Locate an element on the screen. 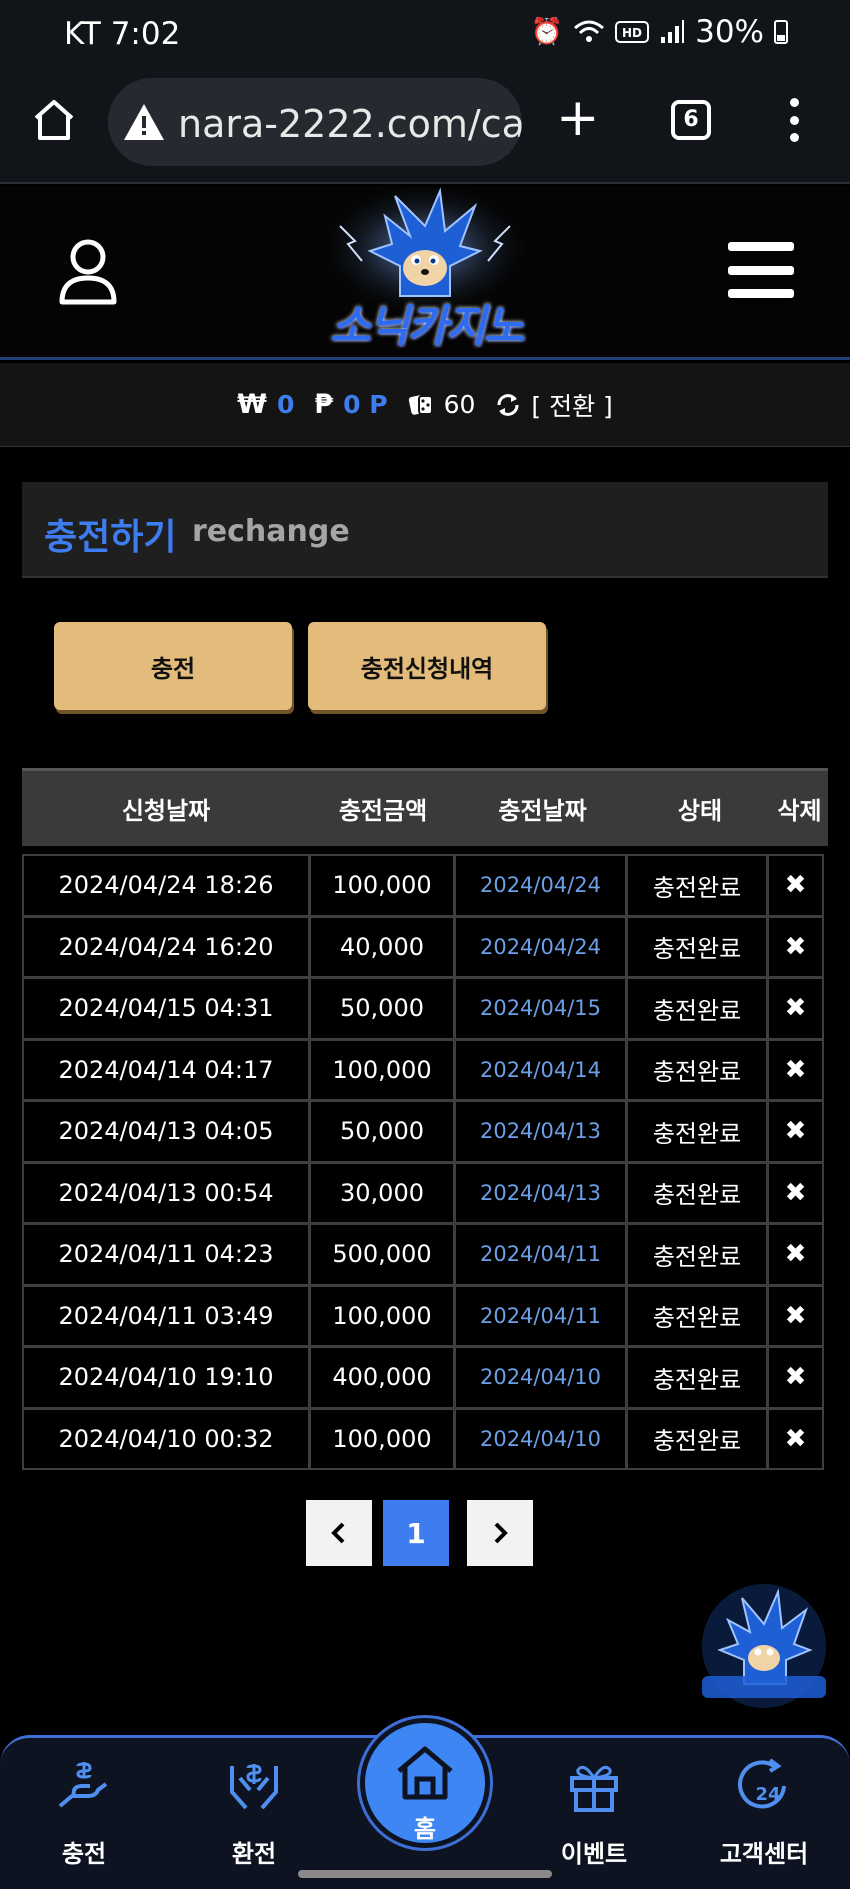 The width and height of the screenshot is (850, 1889). cell-amount: 400,000 is located at coordinates (382, 1377).